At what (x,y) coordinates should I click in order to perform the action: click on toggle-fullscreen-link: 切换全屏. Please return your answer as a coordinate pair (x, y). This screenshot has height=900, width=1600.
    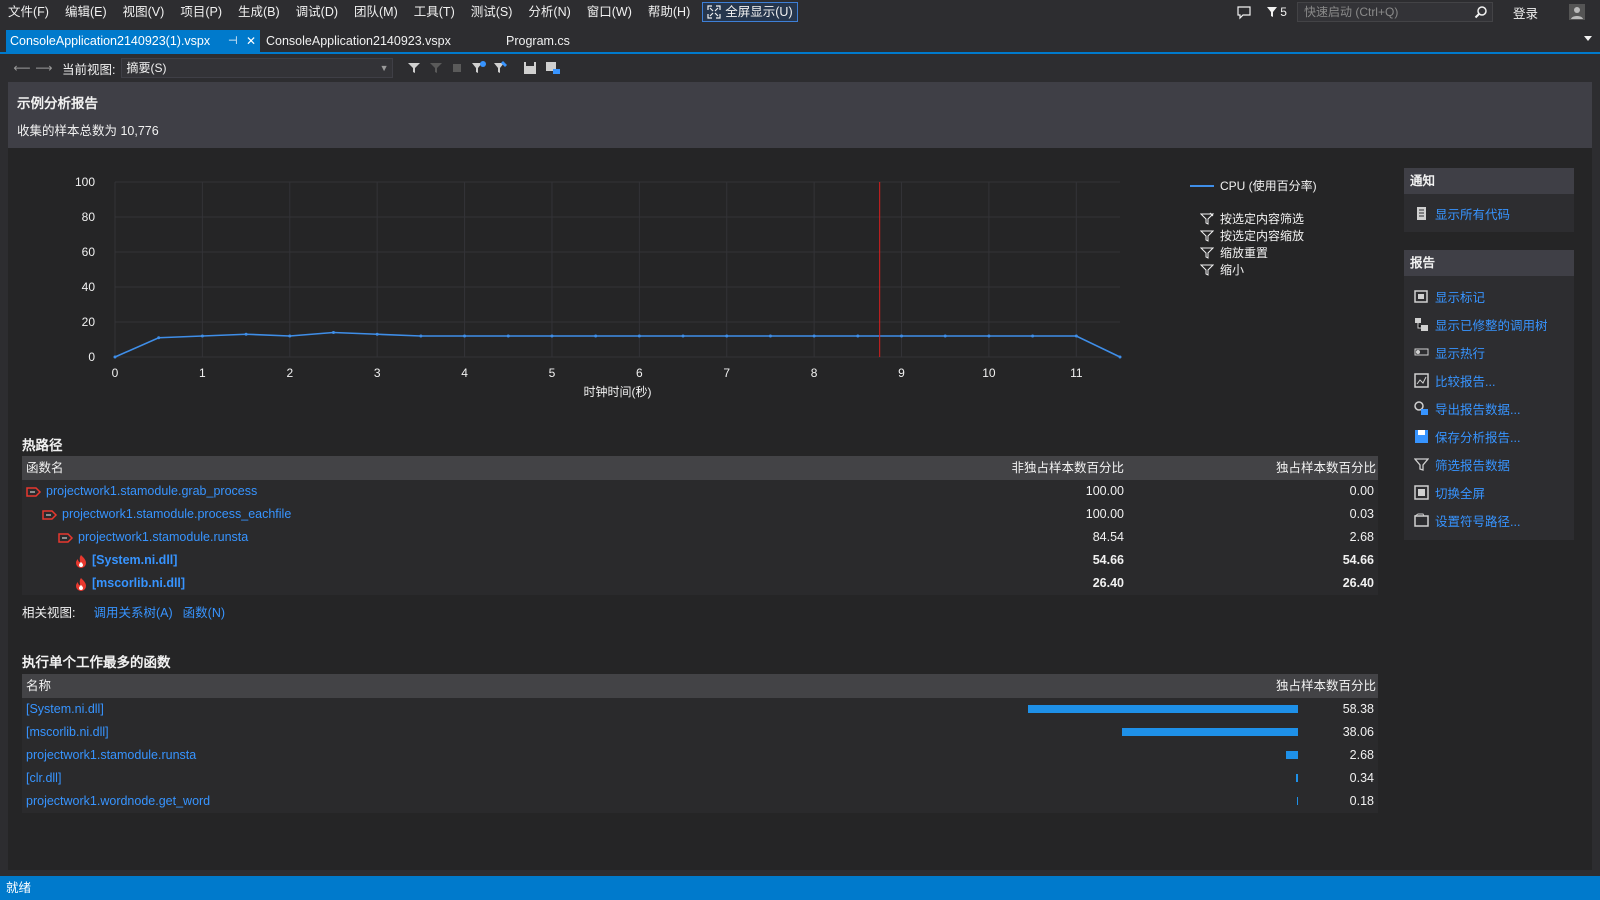
    Looking at the image, I should click on (1489, 492).